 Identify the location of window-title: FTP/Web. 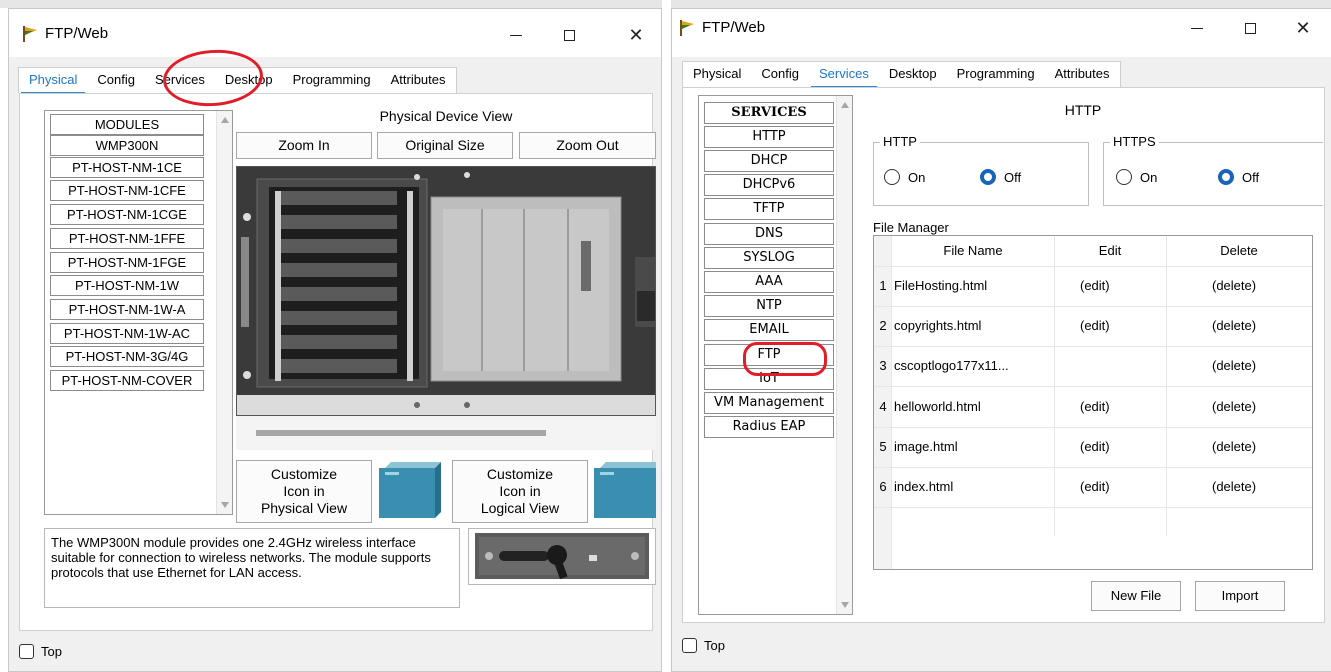
(77, 33).